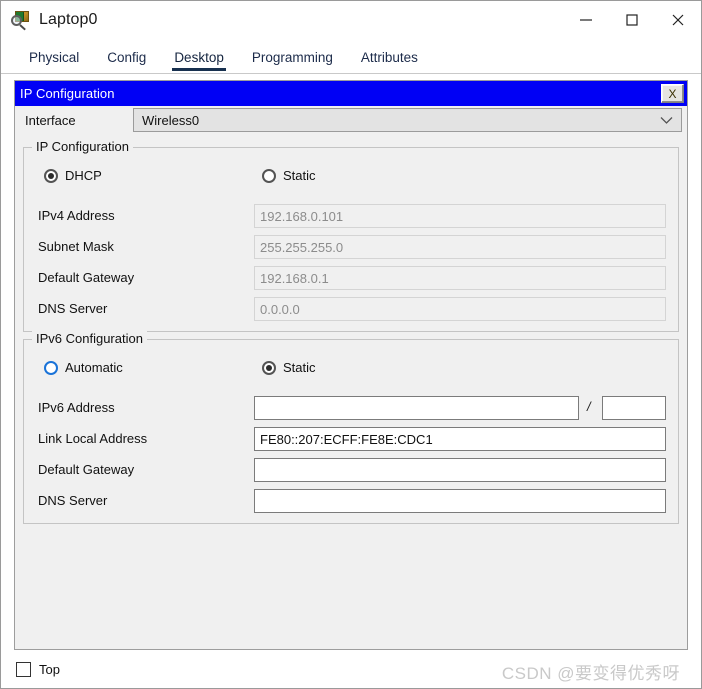  Describe the element at coordinates (73, 500) in the screenshot. I see `ipv6-dns-server-label: DNS Server` at that location.